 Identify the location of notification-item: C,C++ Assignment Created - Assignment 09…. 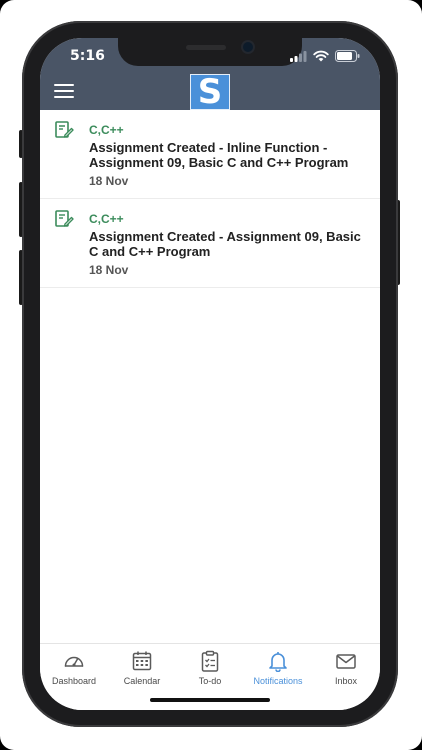
(210, 243).